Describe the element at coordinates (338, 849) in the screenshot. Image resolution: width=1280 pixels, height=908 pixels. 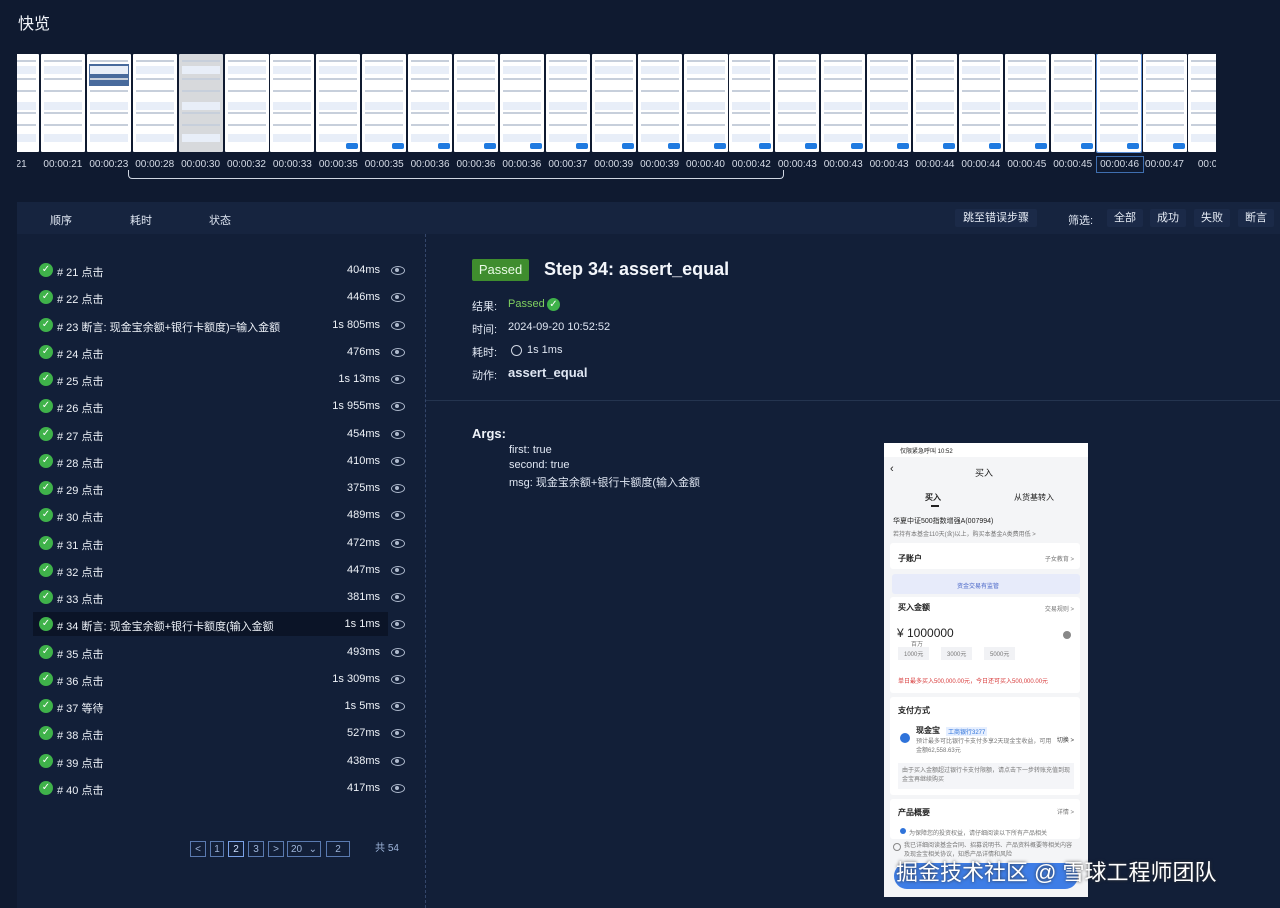
I see `page-jump-input: 2` at that location.